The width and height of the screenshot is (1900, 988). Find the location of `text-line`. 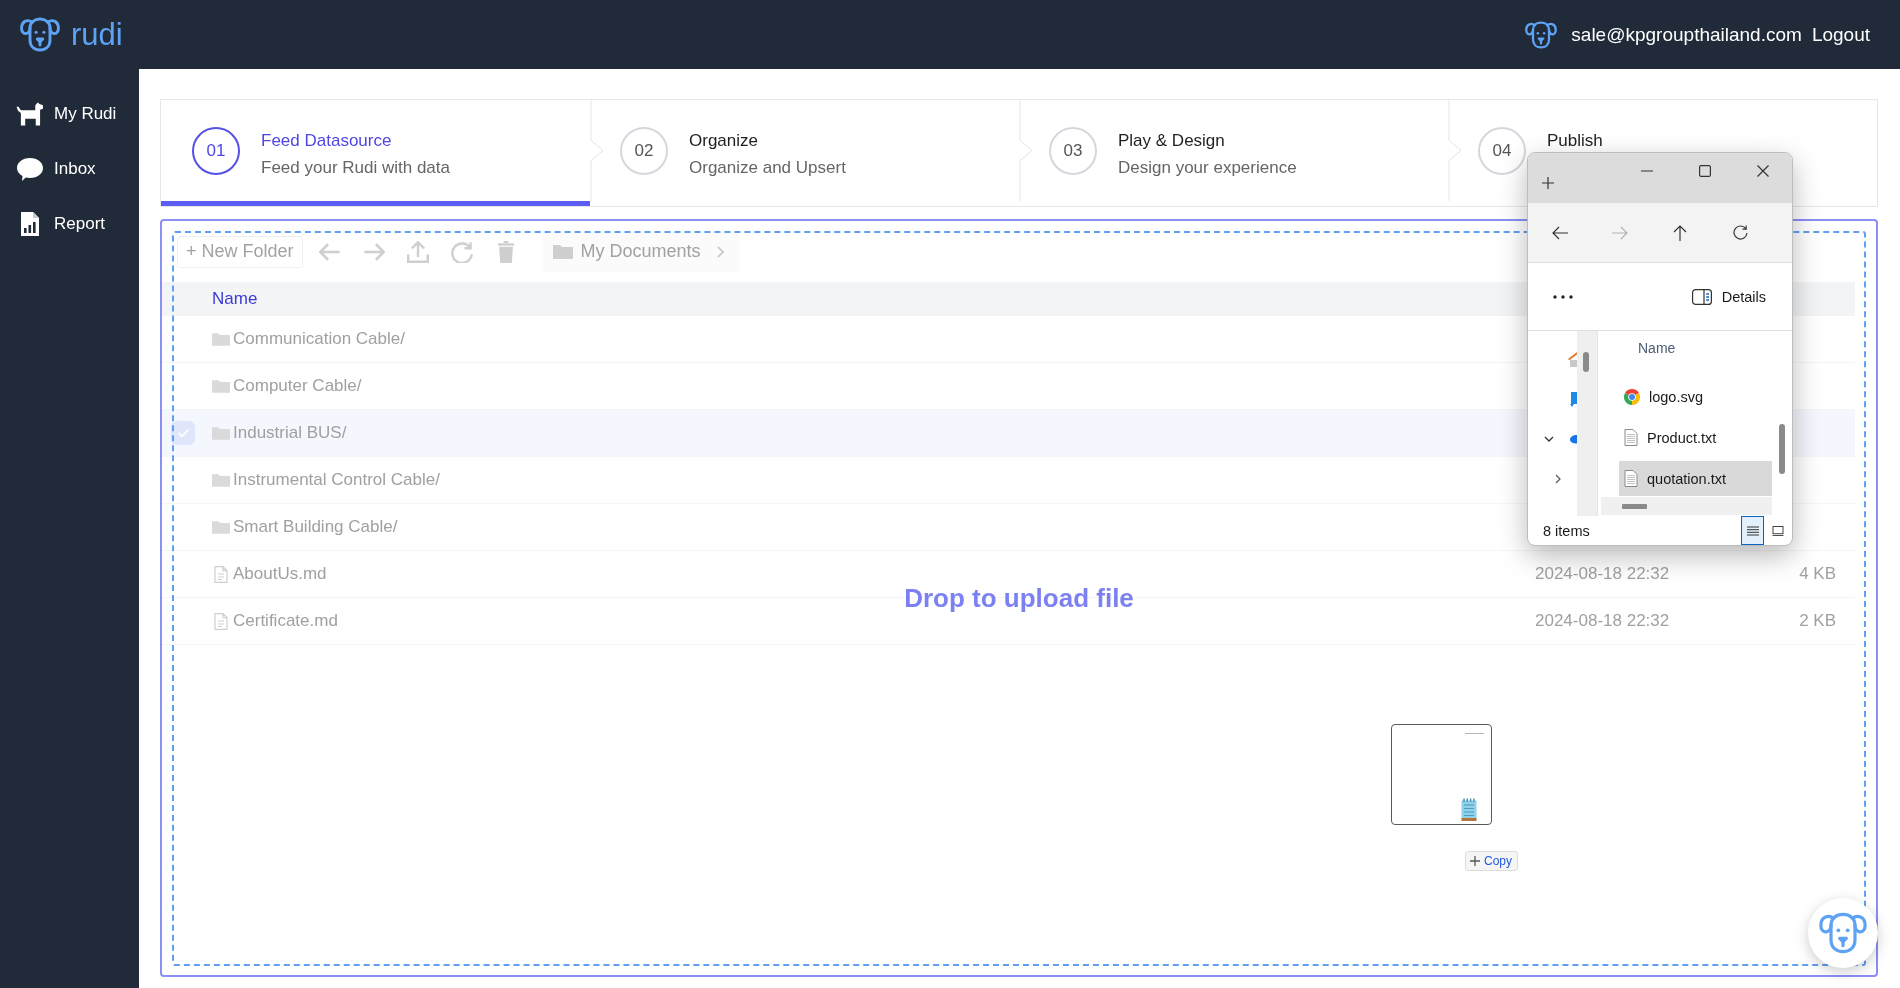

text-line is located at coordinates (1474, 733).